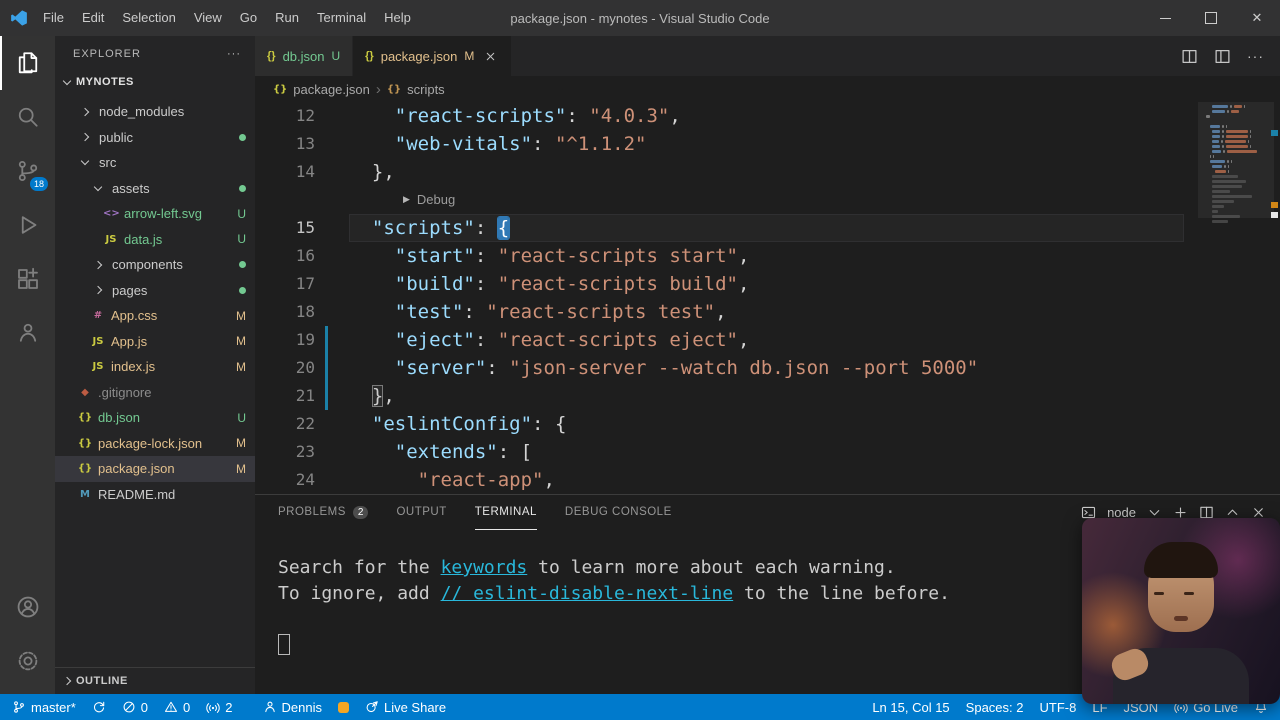 This screenshot has height=720, width=1280. What do you see at coordinates (27, 661) in the screenshot?
I see `activity-settings-button` at bounding box center [27, 661].